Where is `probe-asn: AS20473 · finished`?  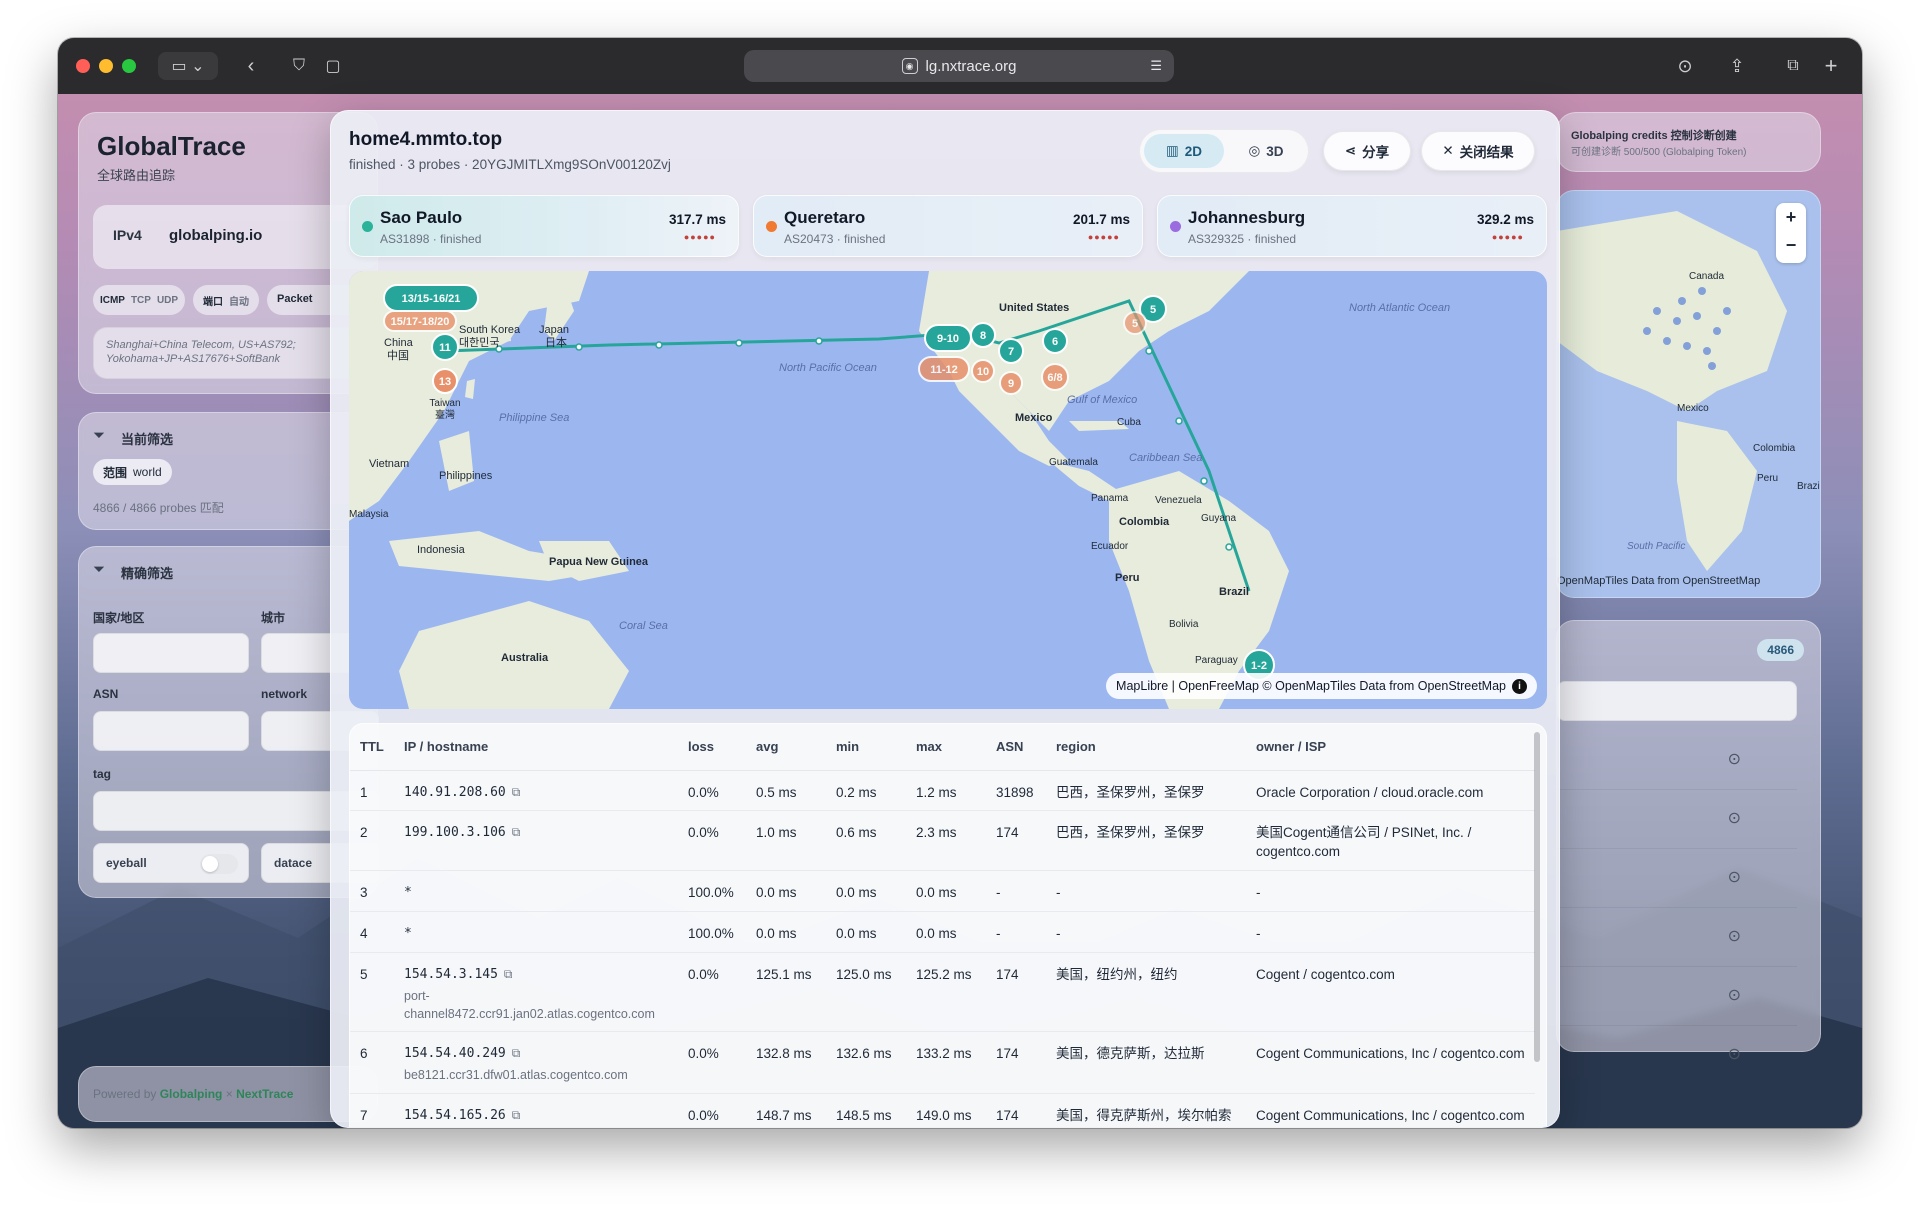 probe-asn: AS20473 · finished is located at coordinates (835, 239).